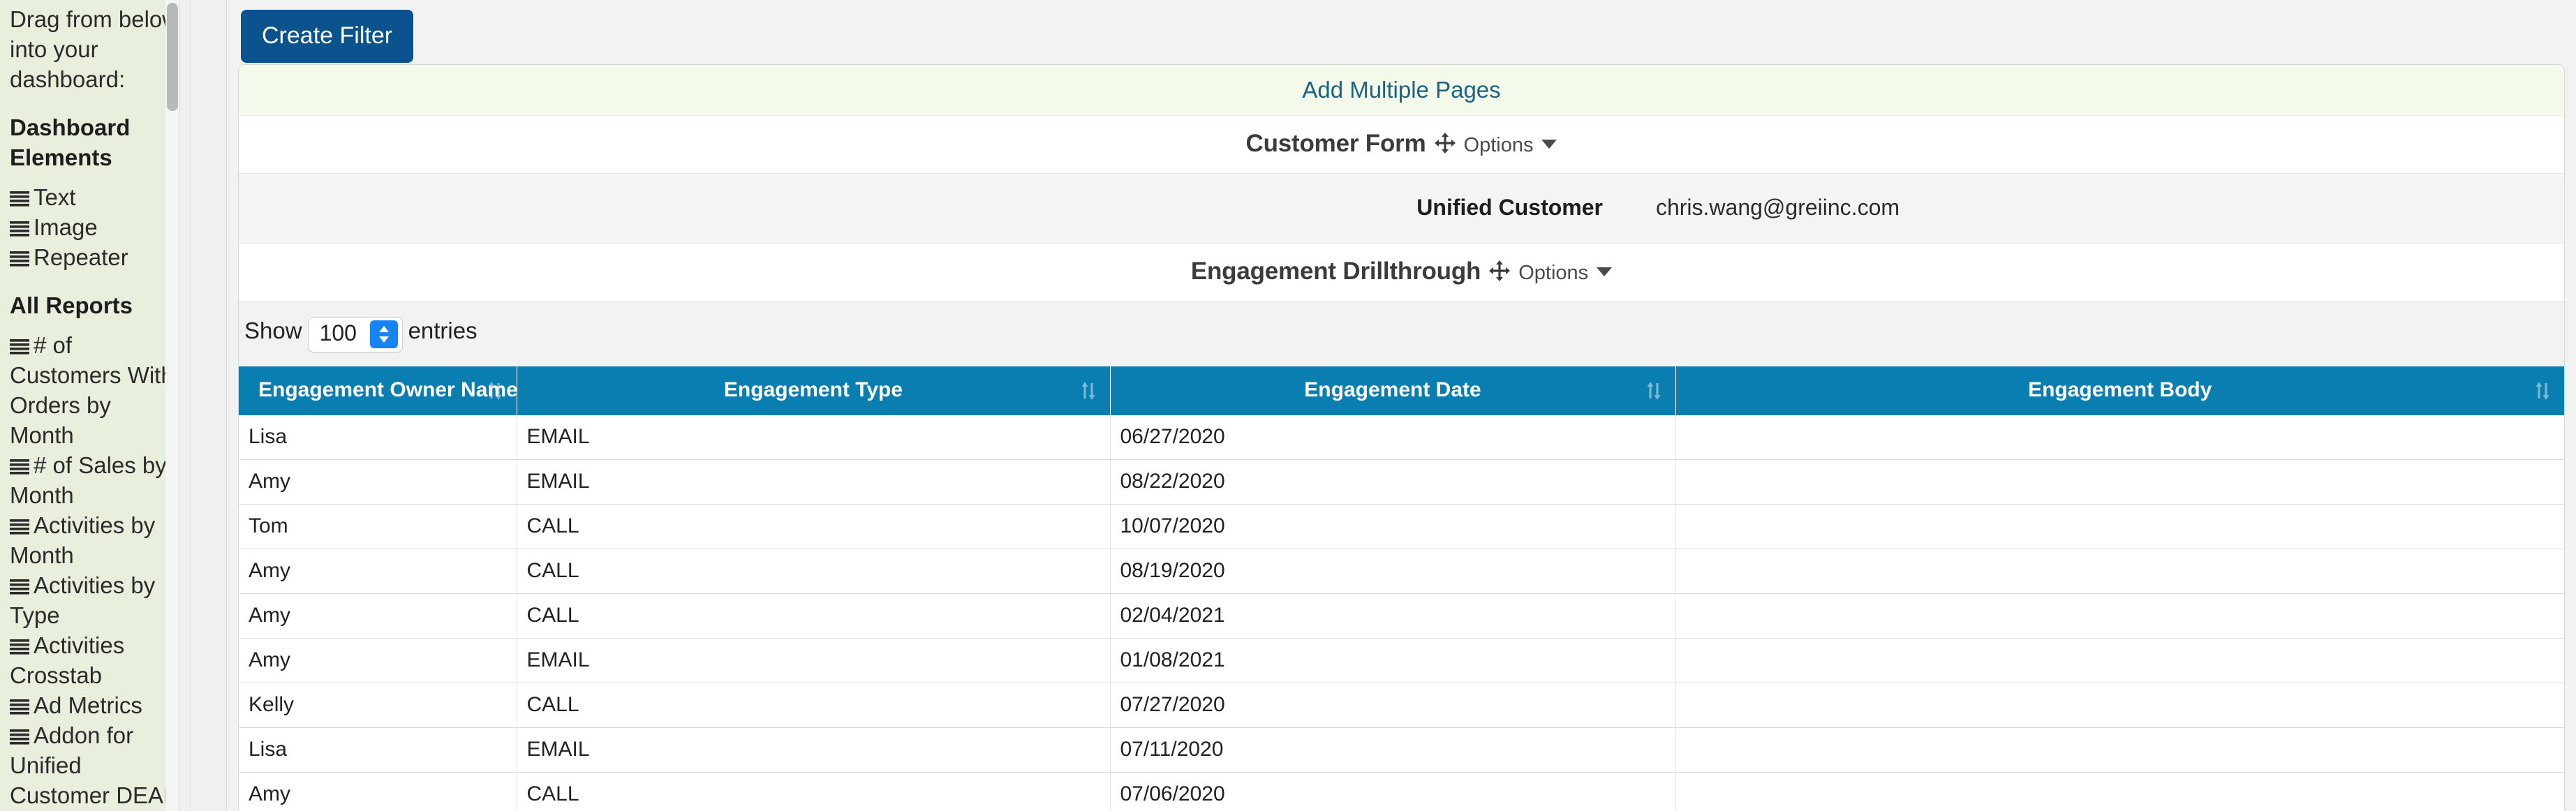 Image resolution: width=2576 pixels, height=811 pixels. I want to click on column-header-engagement-owner-name: Engagement Owner Name, so click(378, 390).